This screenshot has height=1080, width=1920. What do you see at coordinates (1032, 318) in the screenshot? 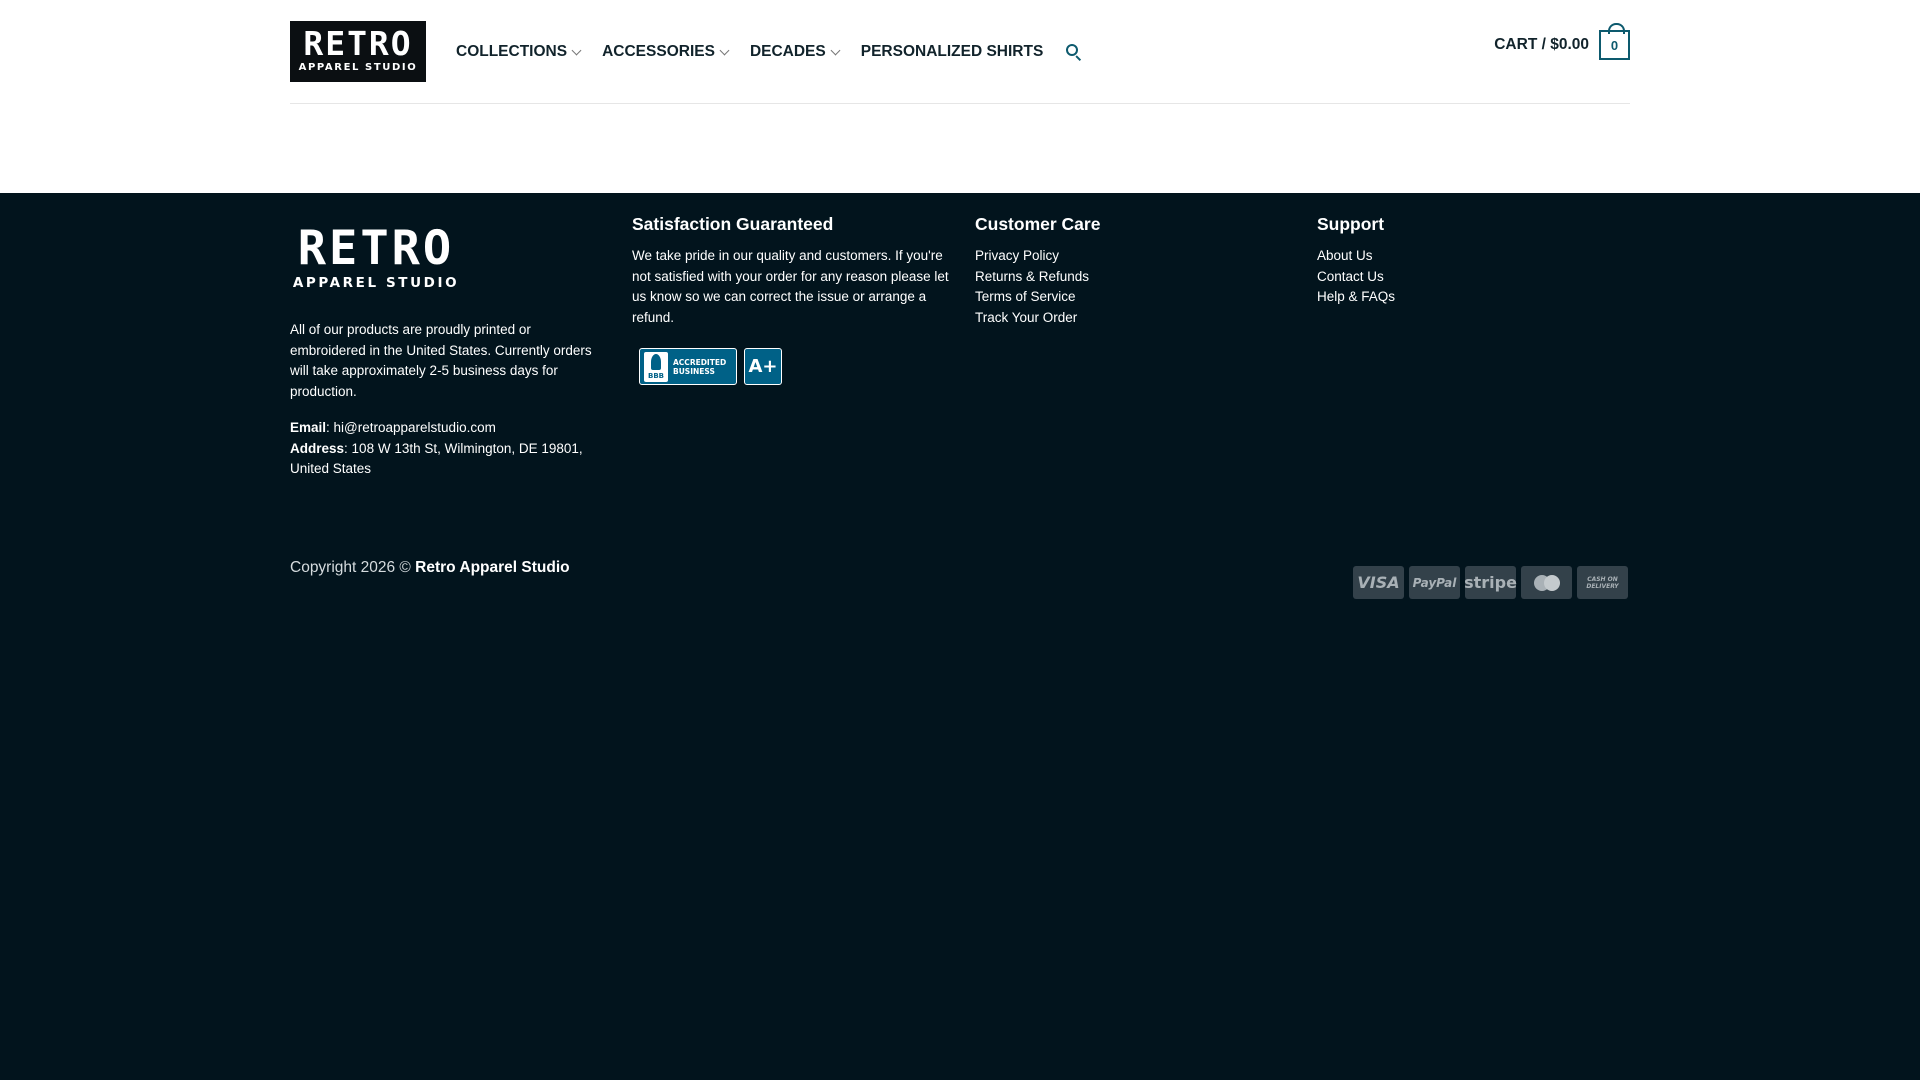
I see `link-track-order: Track Your Order` at bounding box center [1032, 318].